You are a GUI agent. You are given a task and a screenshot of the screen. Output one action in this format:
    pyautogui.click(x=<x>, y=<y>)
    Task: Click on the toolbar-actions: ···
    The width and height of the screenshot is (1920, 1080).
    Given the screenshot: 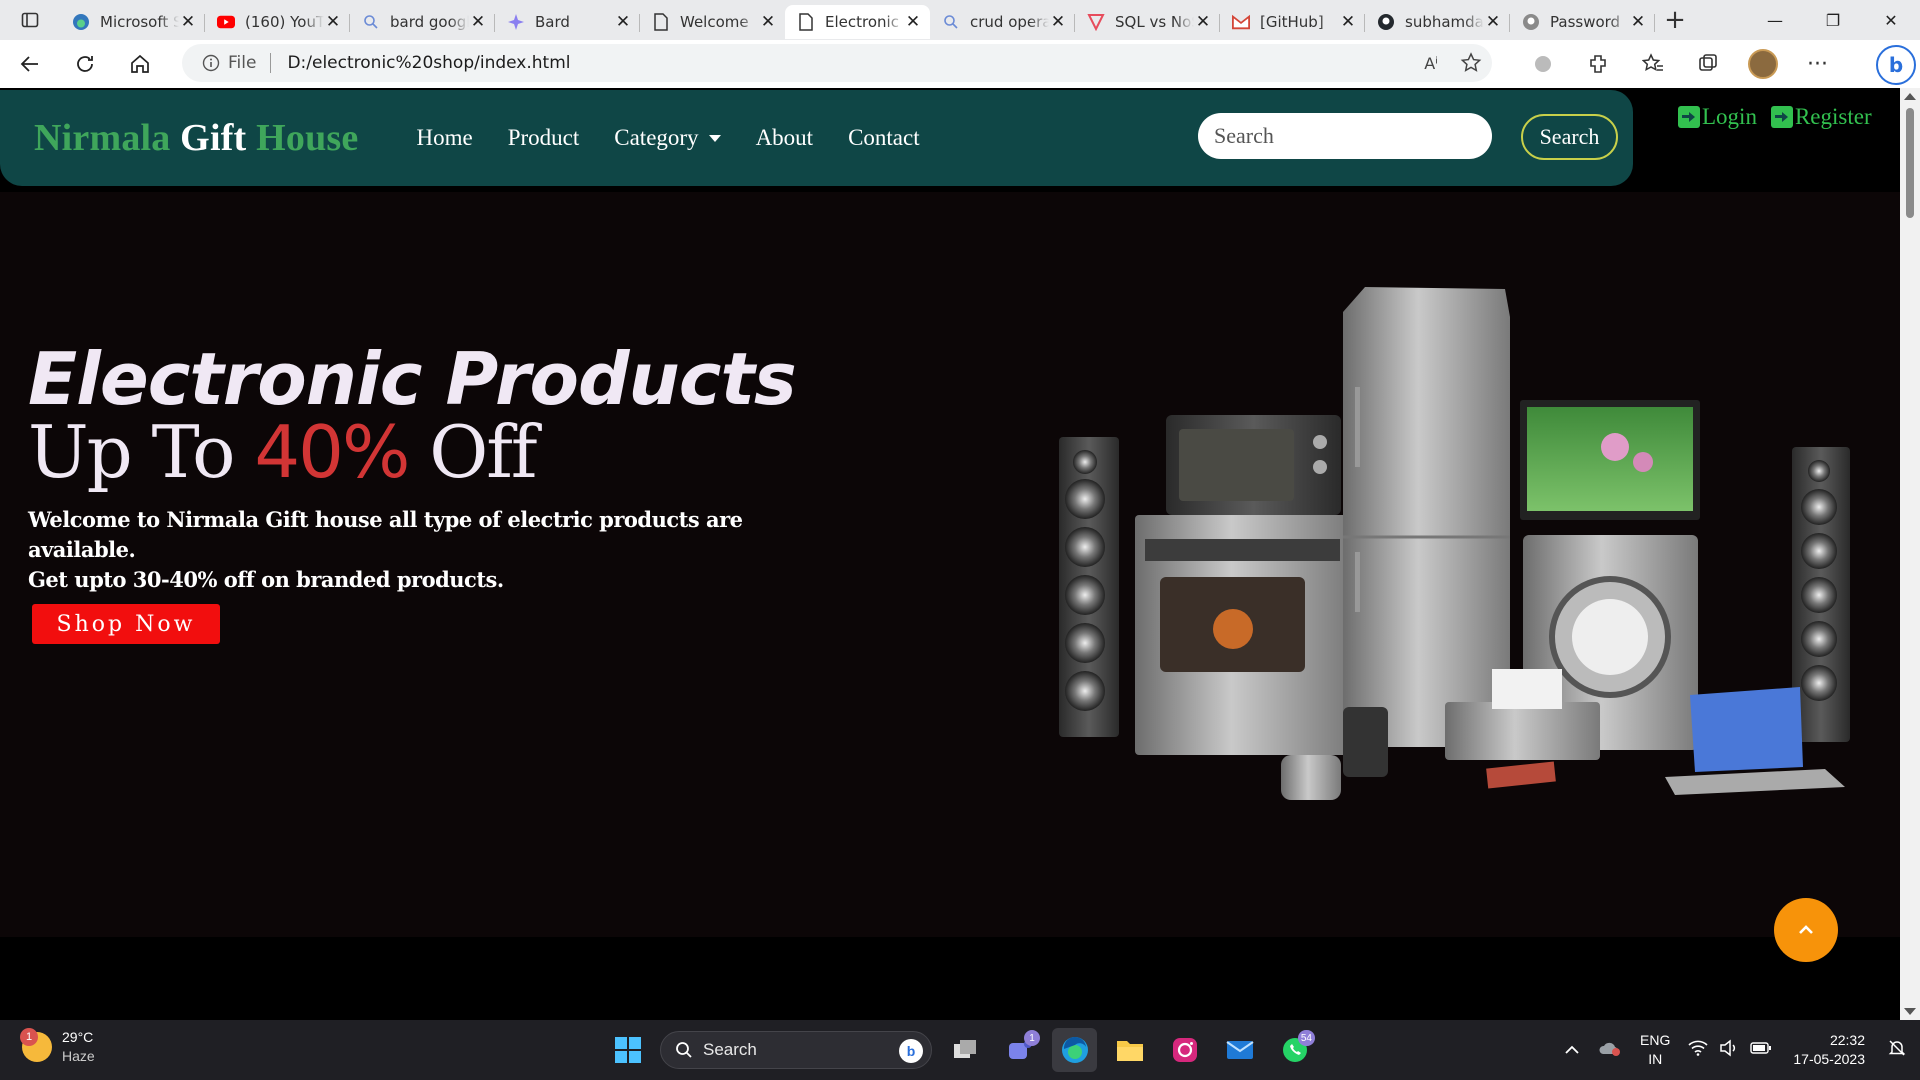 What is the action you would take?
    pyautogui.click(x=1680, y=64)
    